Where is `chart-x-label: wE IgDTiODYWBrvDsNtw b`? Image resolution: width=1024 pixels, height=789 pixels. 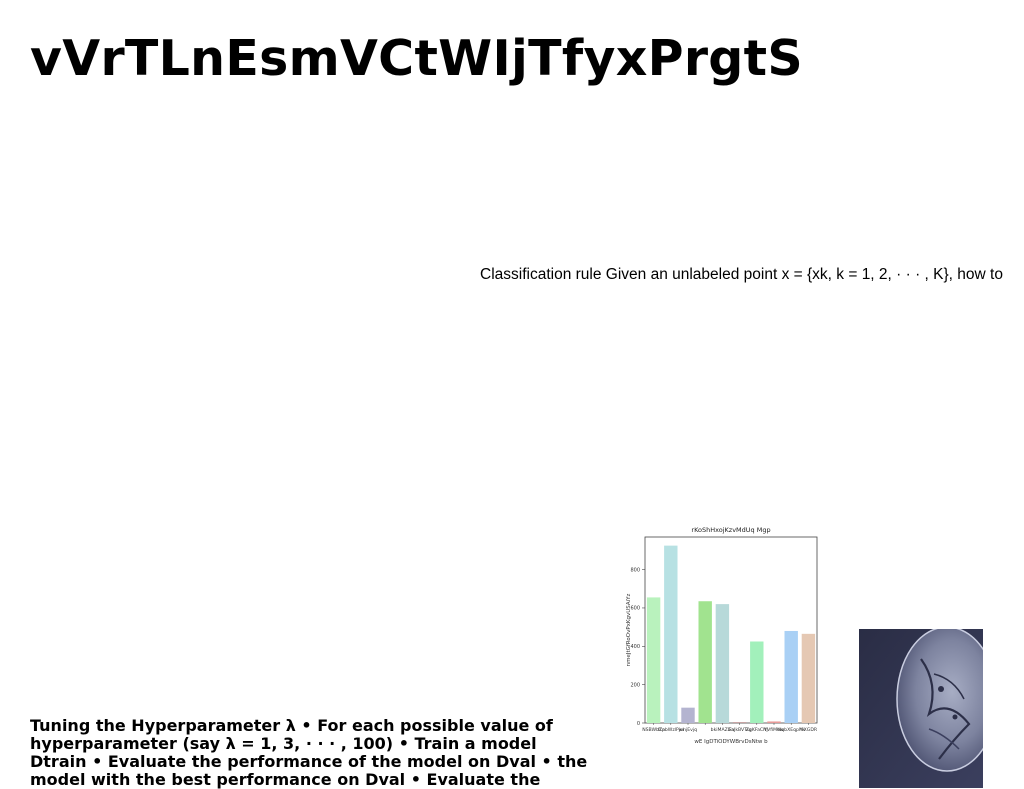 chart-x-label: wE IgDTiODYWBrvDsNtw b is located at coordinates (731, 742).